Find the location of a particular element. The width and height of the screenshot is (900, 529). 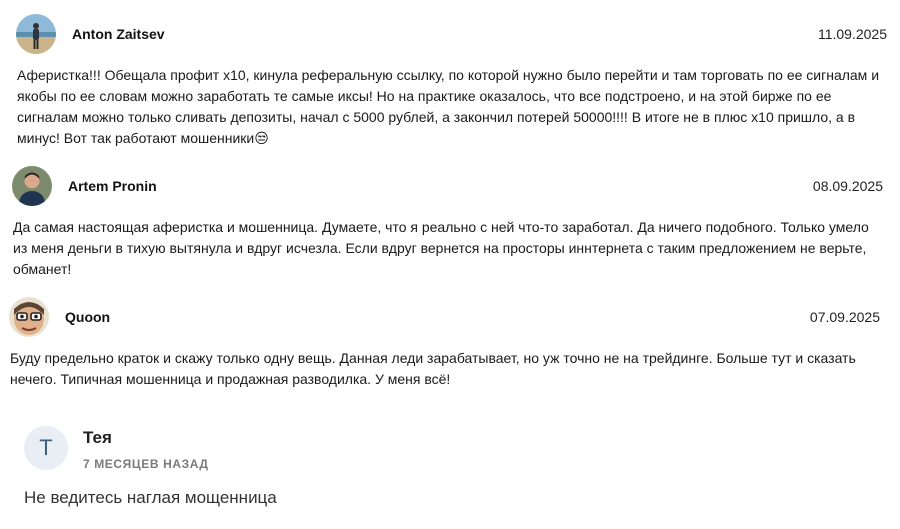

review-date: 11.09.2025 is located at coordinates (852, 34).